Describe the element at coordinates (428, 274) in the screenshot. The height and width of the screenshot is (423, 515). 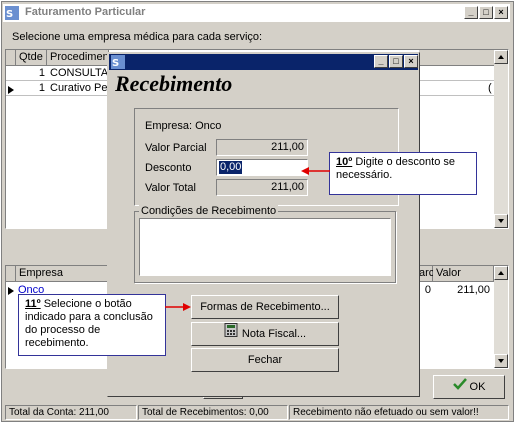
I see `header-parcelas: arc.` at that location.